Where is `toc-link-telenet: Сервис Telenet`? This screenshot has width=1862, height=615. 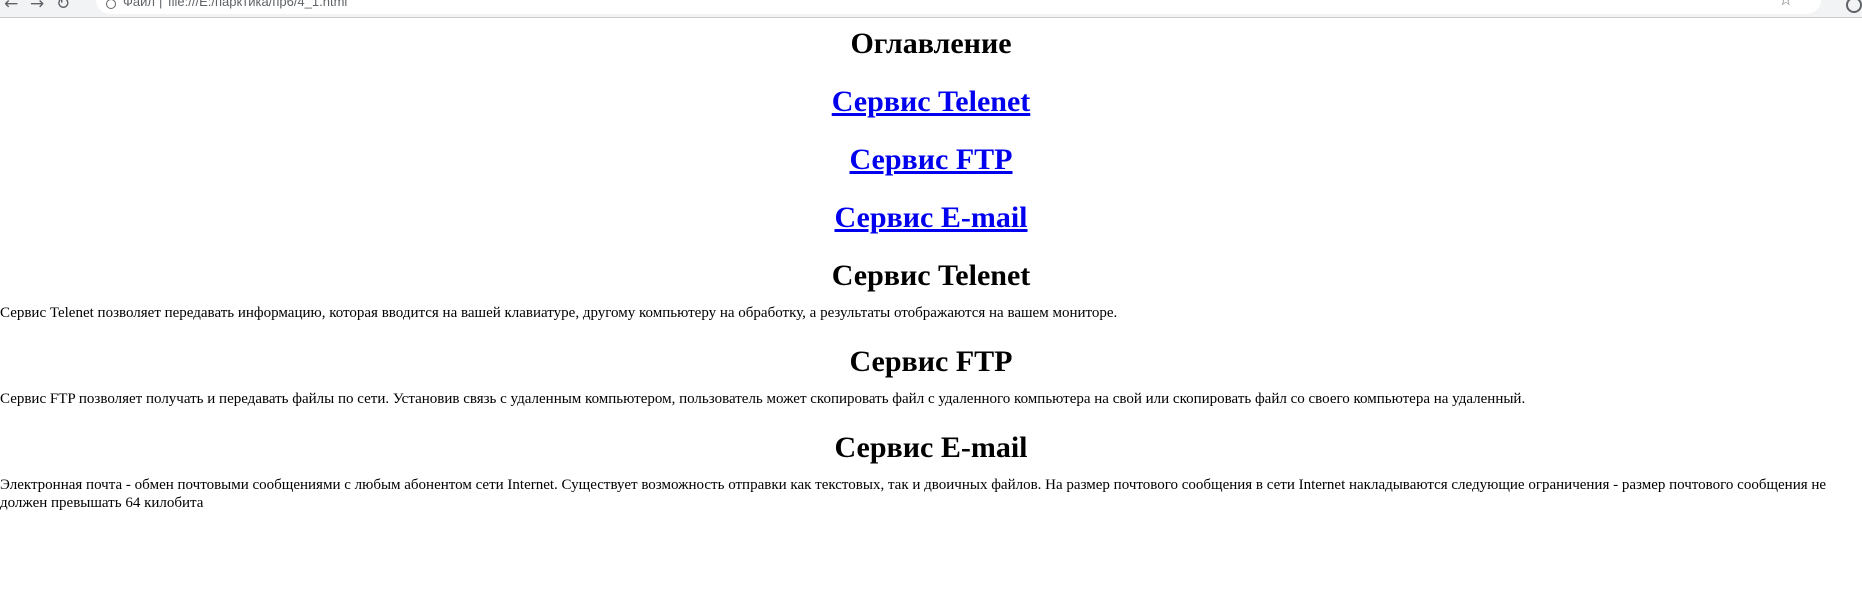
toc-link-telenet: Сервис Telenet is located at coordinates (931, 101).